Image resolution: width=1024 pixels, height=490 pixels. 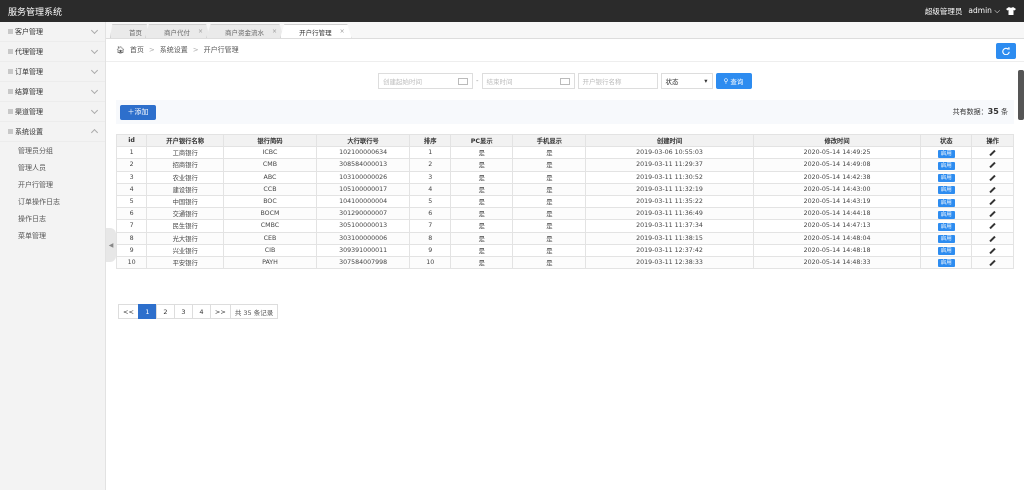 What do you see at coordinates (1011, 11) in the screenshot?
I see `theme-icon` at bounding box center [1011, 11].